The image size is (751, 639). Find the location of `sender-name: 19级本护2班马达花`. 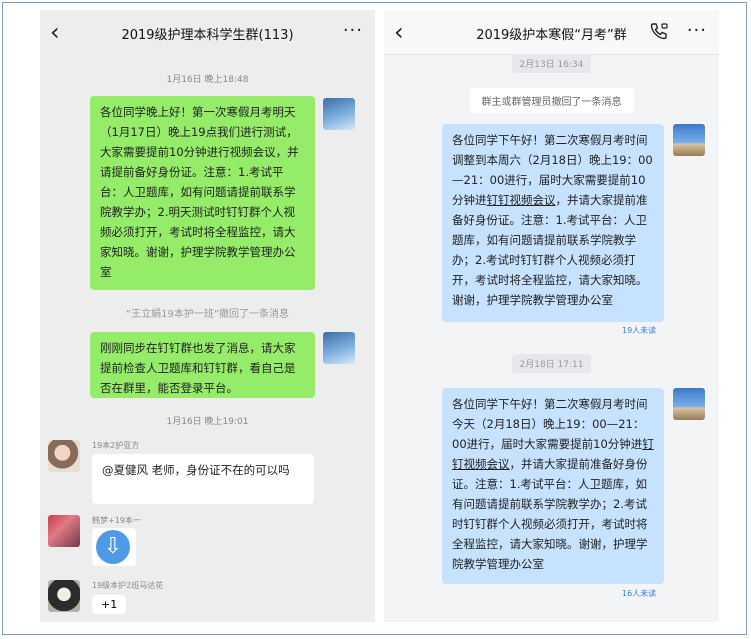

sender-name: 19级本护2班马达花 is located at coordinates (128, 585).